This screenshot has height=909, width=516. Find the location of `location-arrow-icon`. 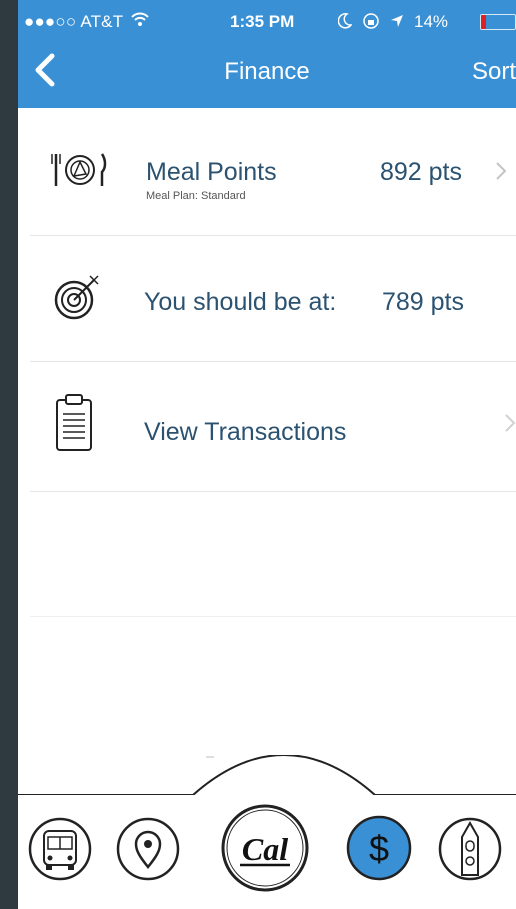

location-arrow-icon is located at coordinates (397, 23).